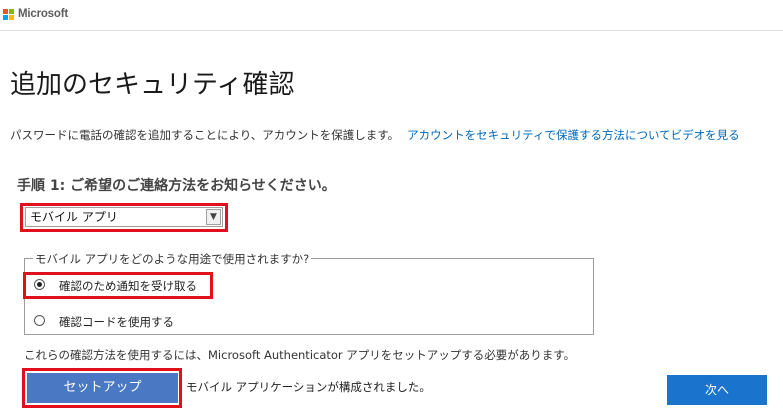 The width and height of the screenshot is (783, 410). I want to click on page-title: 追加のセキュリティ確認, so click(152, 85).